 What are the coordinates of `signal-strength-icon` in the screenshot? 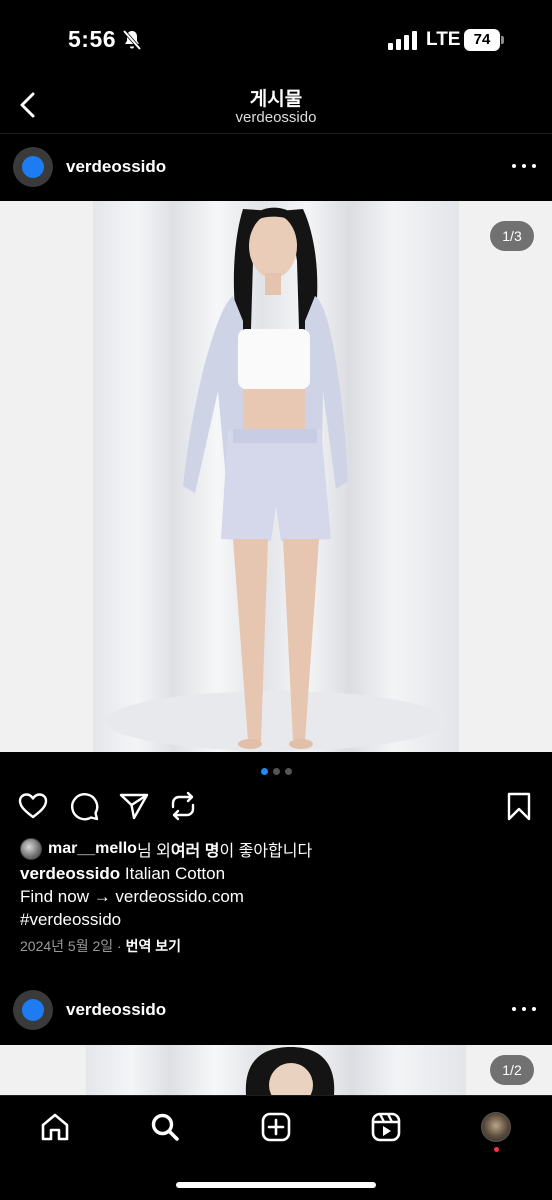 It's located at (403, 40).